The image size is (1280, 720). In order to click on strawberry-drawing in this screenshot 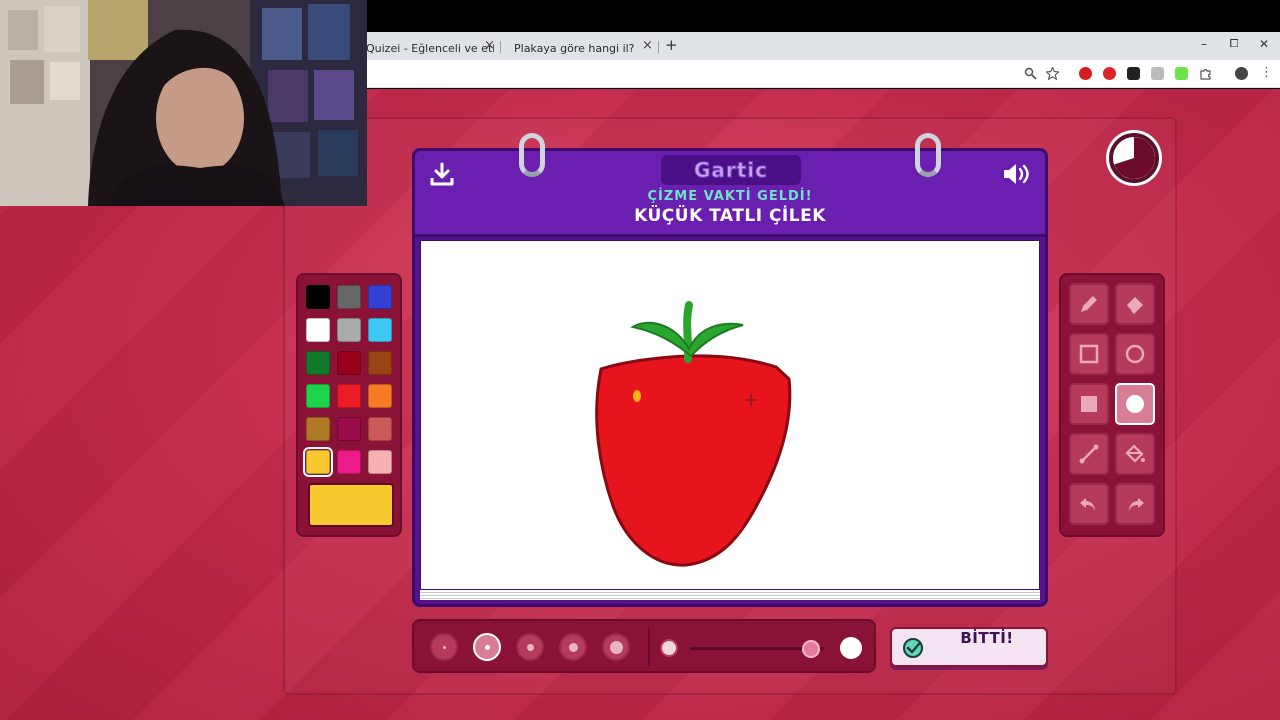, I will do `click(693, 434)`.